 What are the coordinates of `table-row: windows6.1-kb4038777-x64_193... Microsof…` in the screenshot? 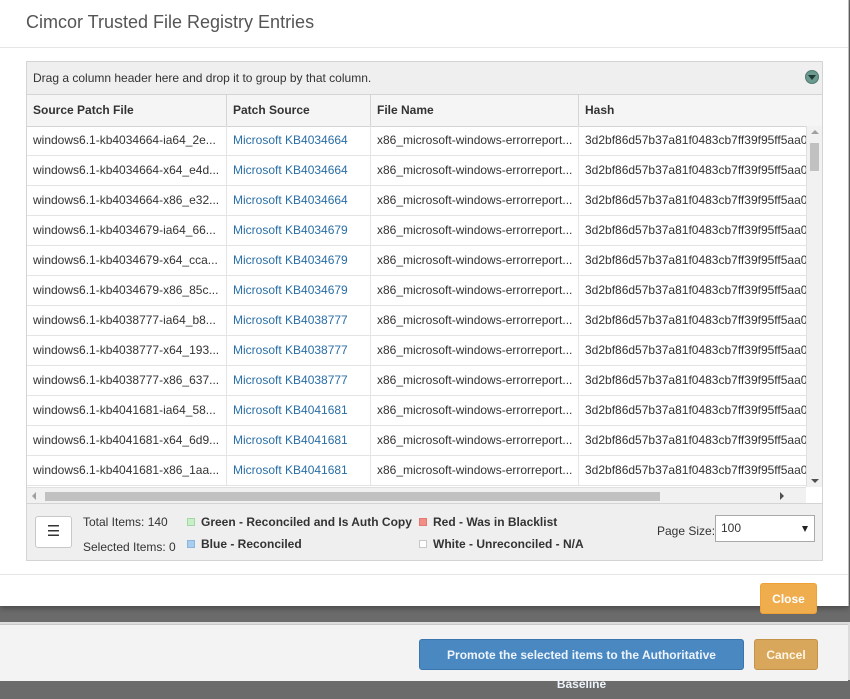 It's located at (416, 351).